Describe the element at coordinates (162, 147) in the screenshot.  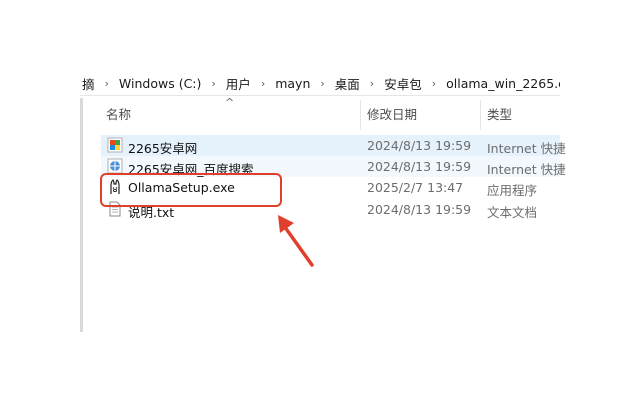
I see `file-name: 2265安卓网` at that location.